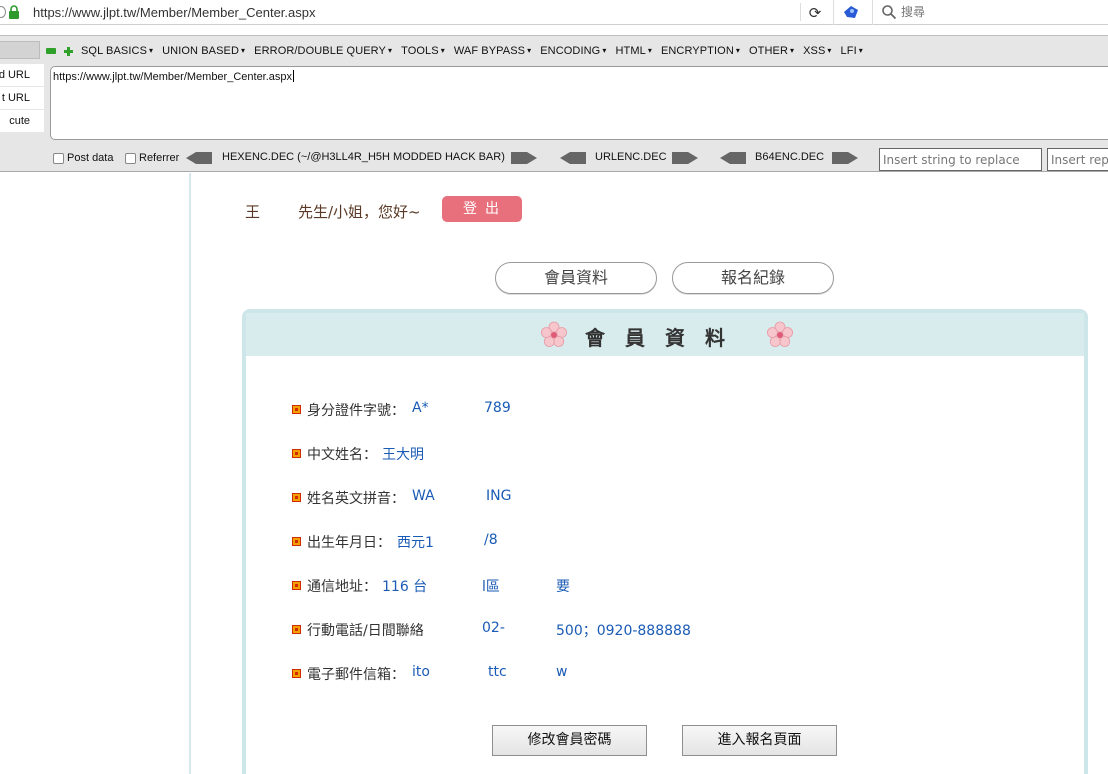  I want to click on split-url-button: t URL, so click(22, 98).